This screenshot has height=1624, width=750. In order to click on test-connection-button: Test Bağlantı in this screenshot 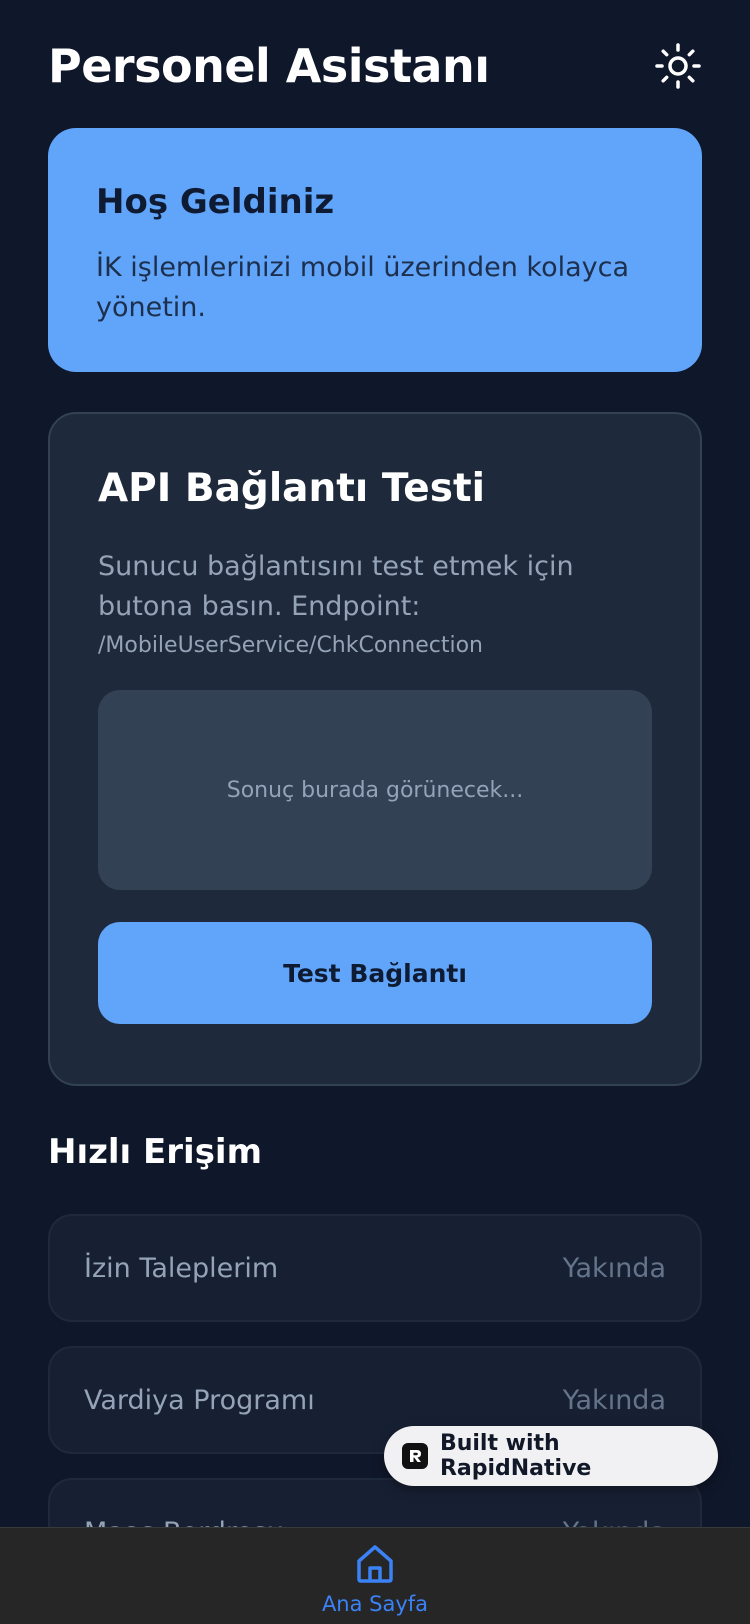, I will do `click(375, 973)`.